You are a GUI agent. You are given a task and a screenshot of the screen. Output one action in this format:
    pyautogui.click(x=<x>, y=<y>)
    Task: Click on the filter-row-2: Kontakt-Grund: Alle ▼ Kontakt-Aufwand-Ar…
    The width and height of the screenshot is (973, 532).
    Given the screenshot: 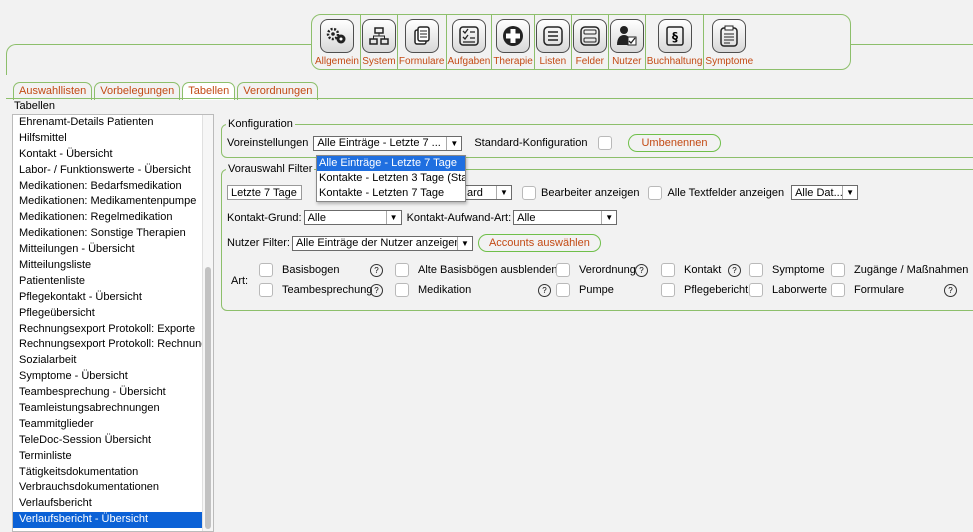 What is the action you would take?
    pyautogui.click(x=422, y=217)
    